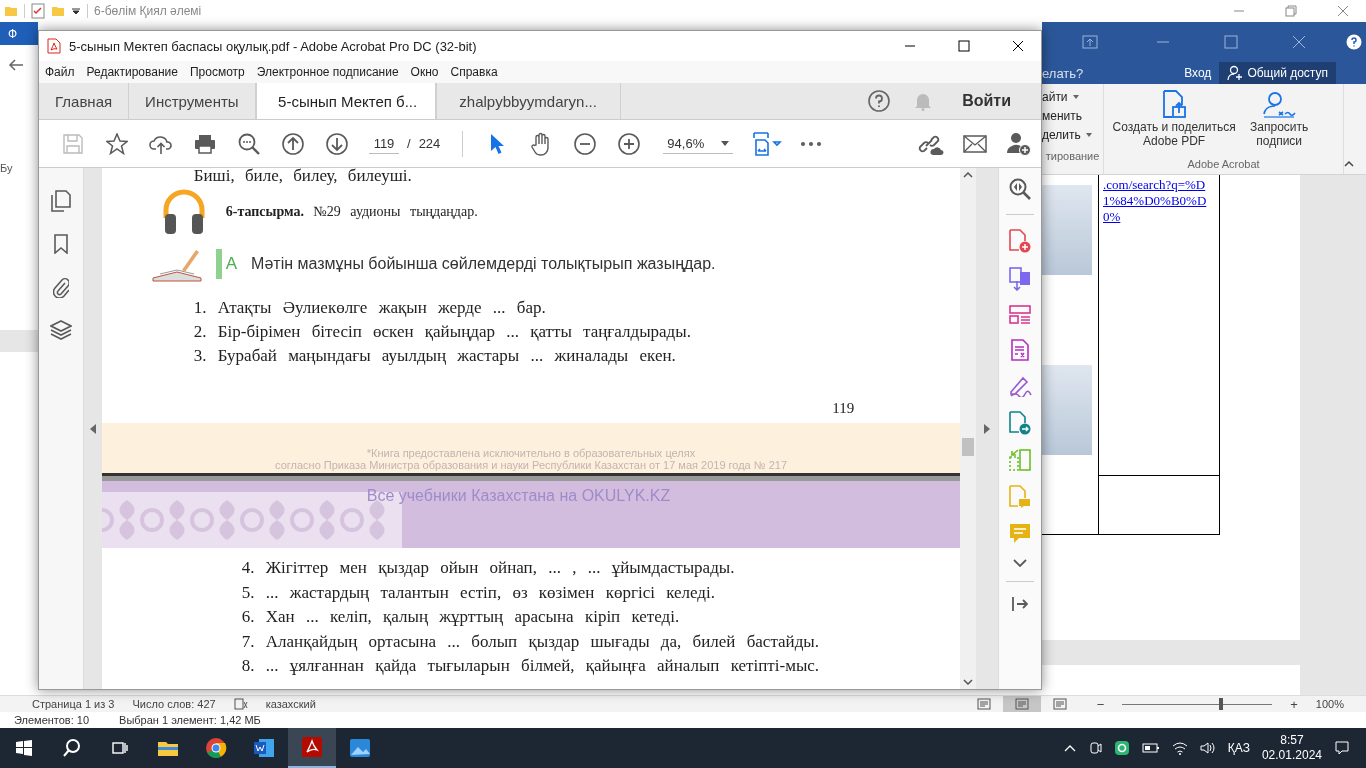 The image size is (1366, 768). I want to click on browser-icon, so click(216, 748).